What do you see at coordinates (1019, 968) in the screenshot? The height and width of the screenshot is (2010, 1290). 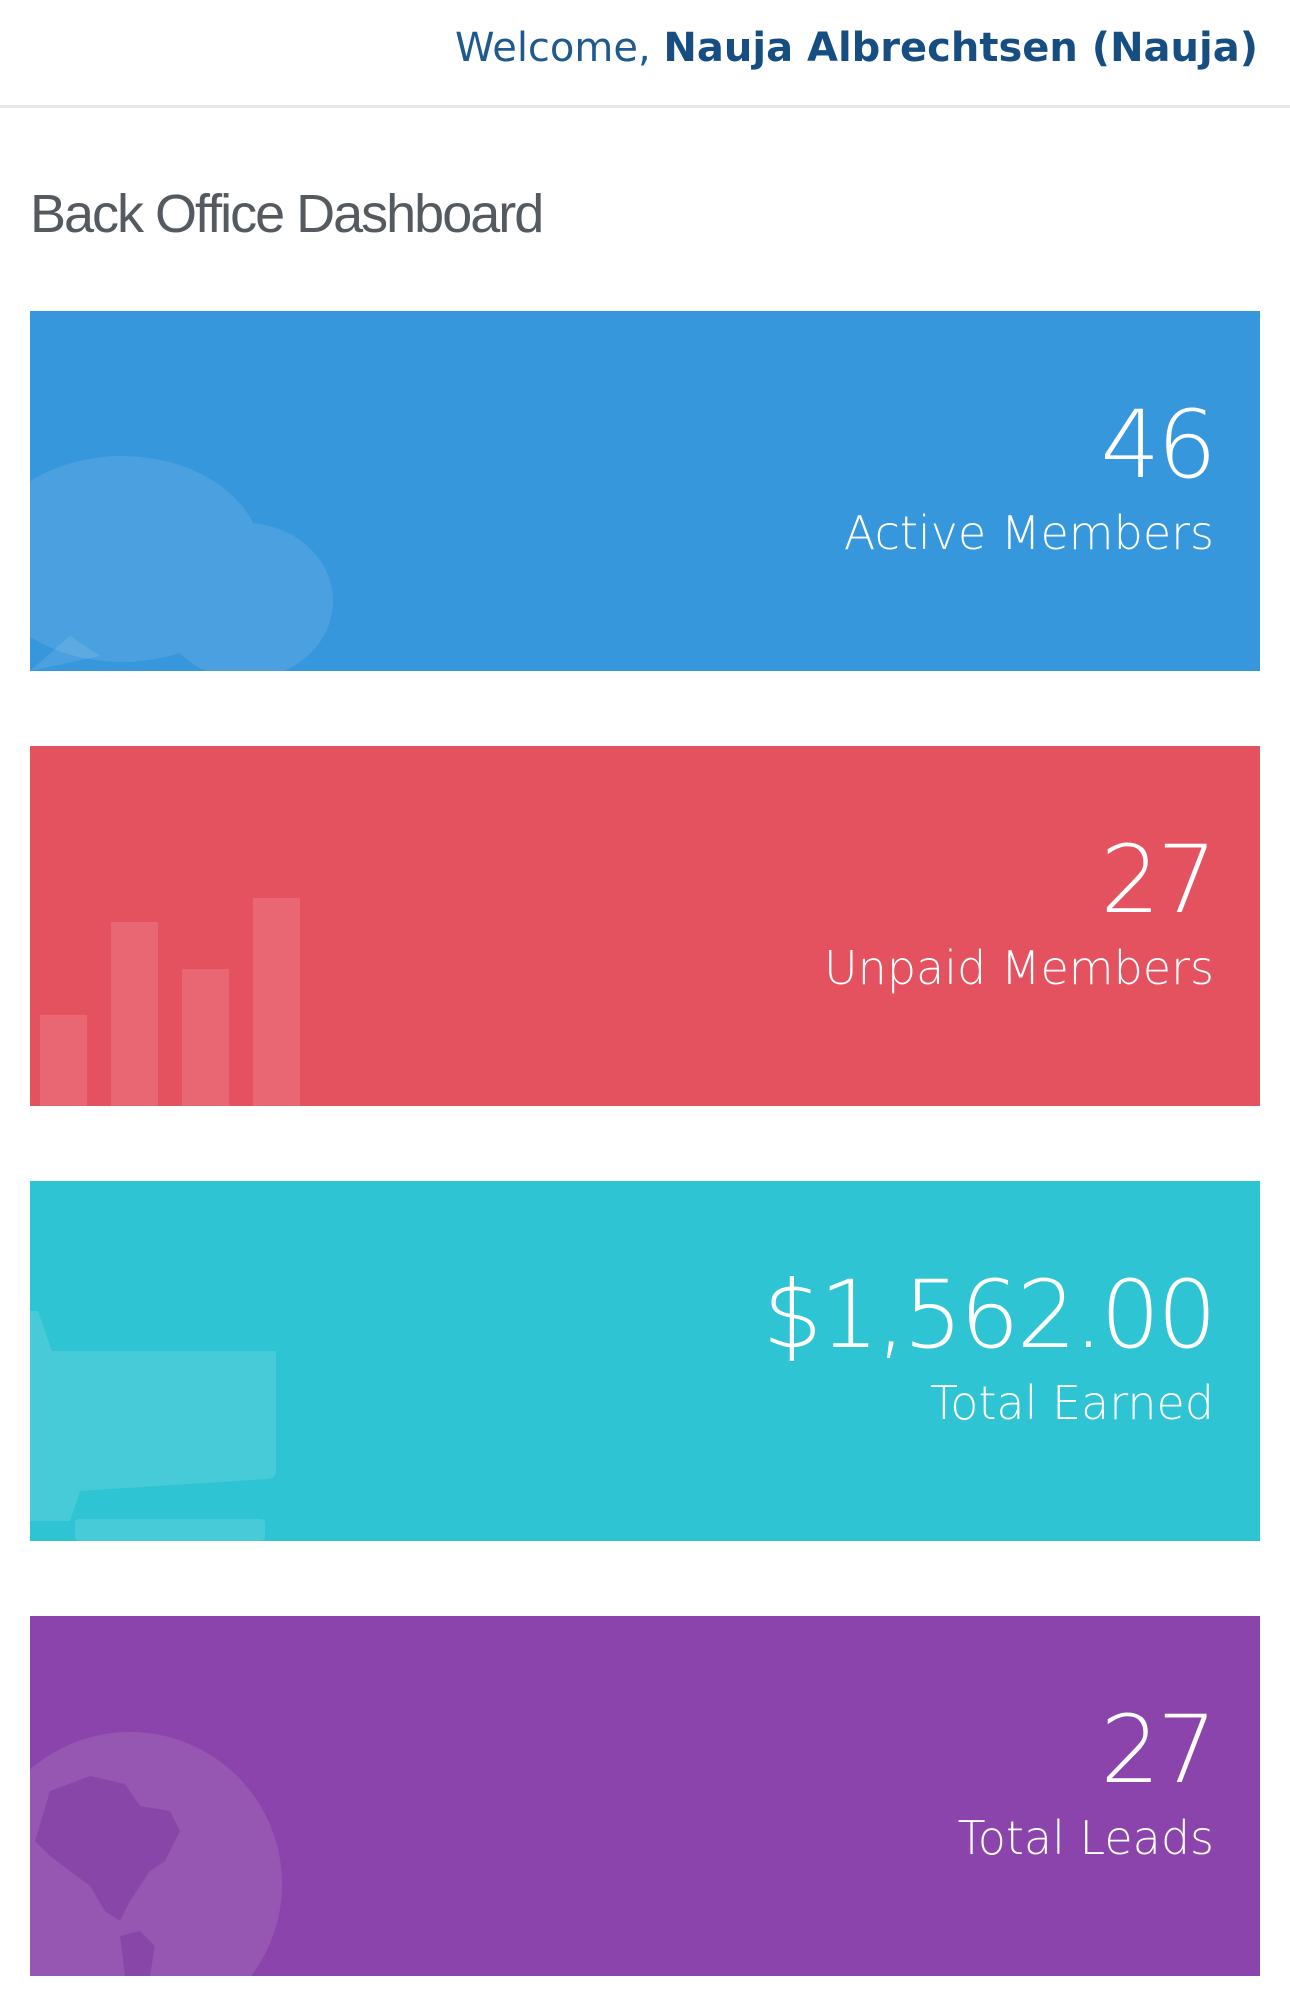 I see `unpaid-members-label: Unpaid Members` at bounding box center [1019, 968].